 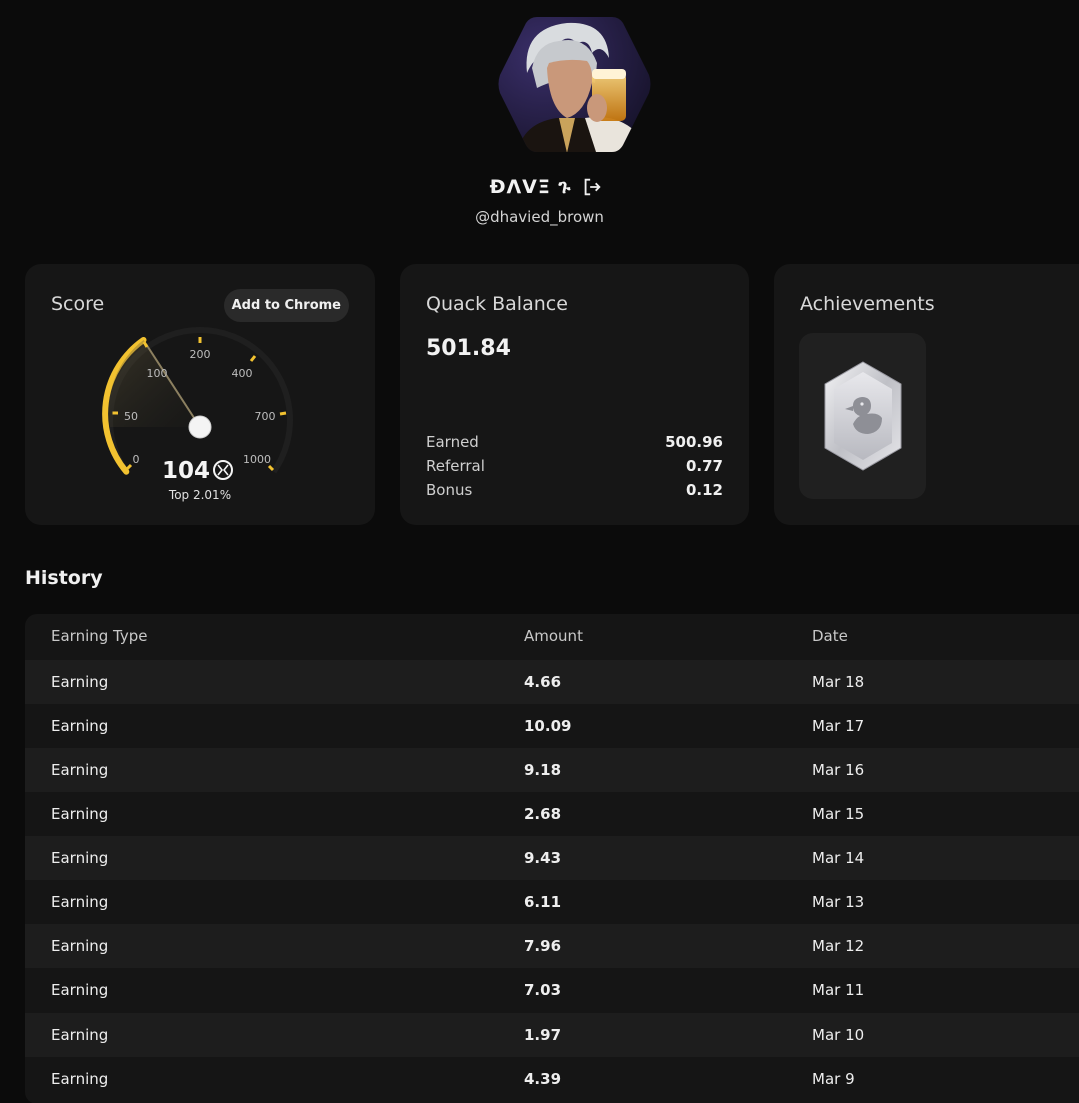 I want to click on table-row: Earning 9.18 Mar 16, so click(x=552, y=770).